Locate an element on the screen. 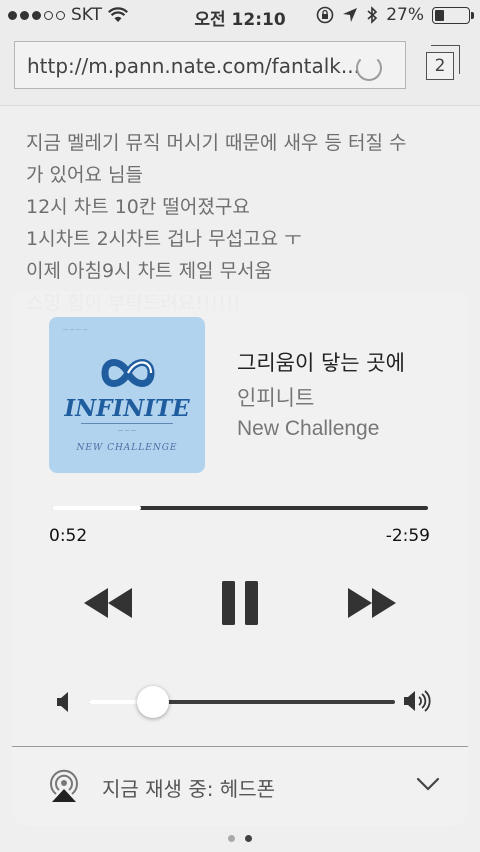  track-title: 그리움이 닿는 곳에 is located at coordinates (321, 363).